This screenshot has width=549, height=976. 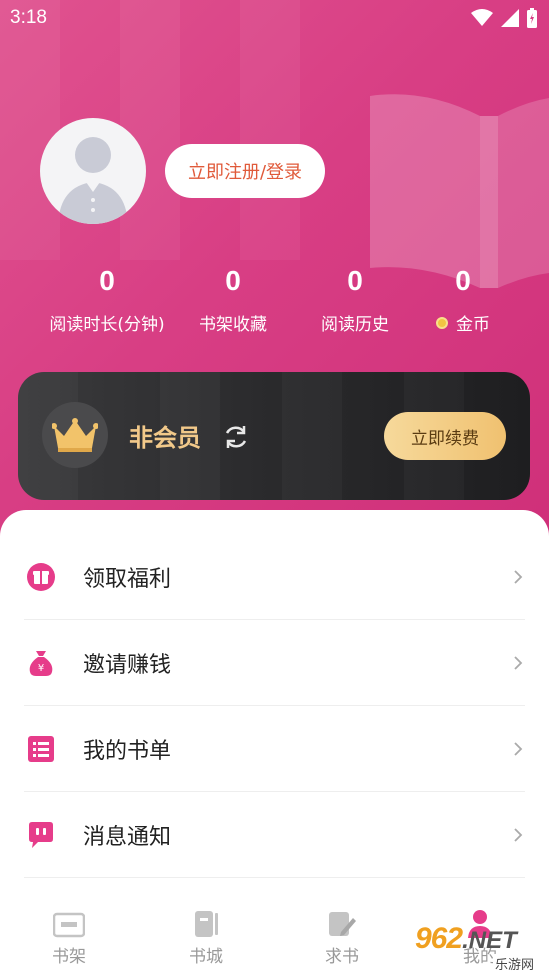 I want to click on status-bar: 3:18, so click(x=274, y=18).